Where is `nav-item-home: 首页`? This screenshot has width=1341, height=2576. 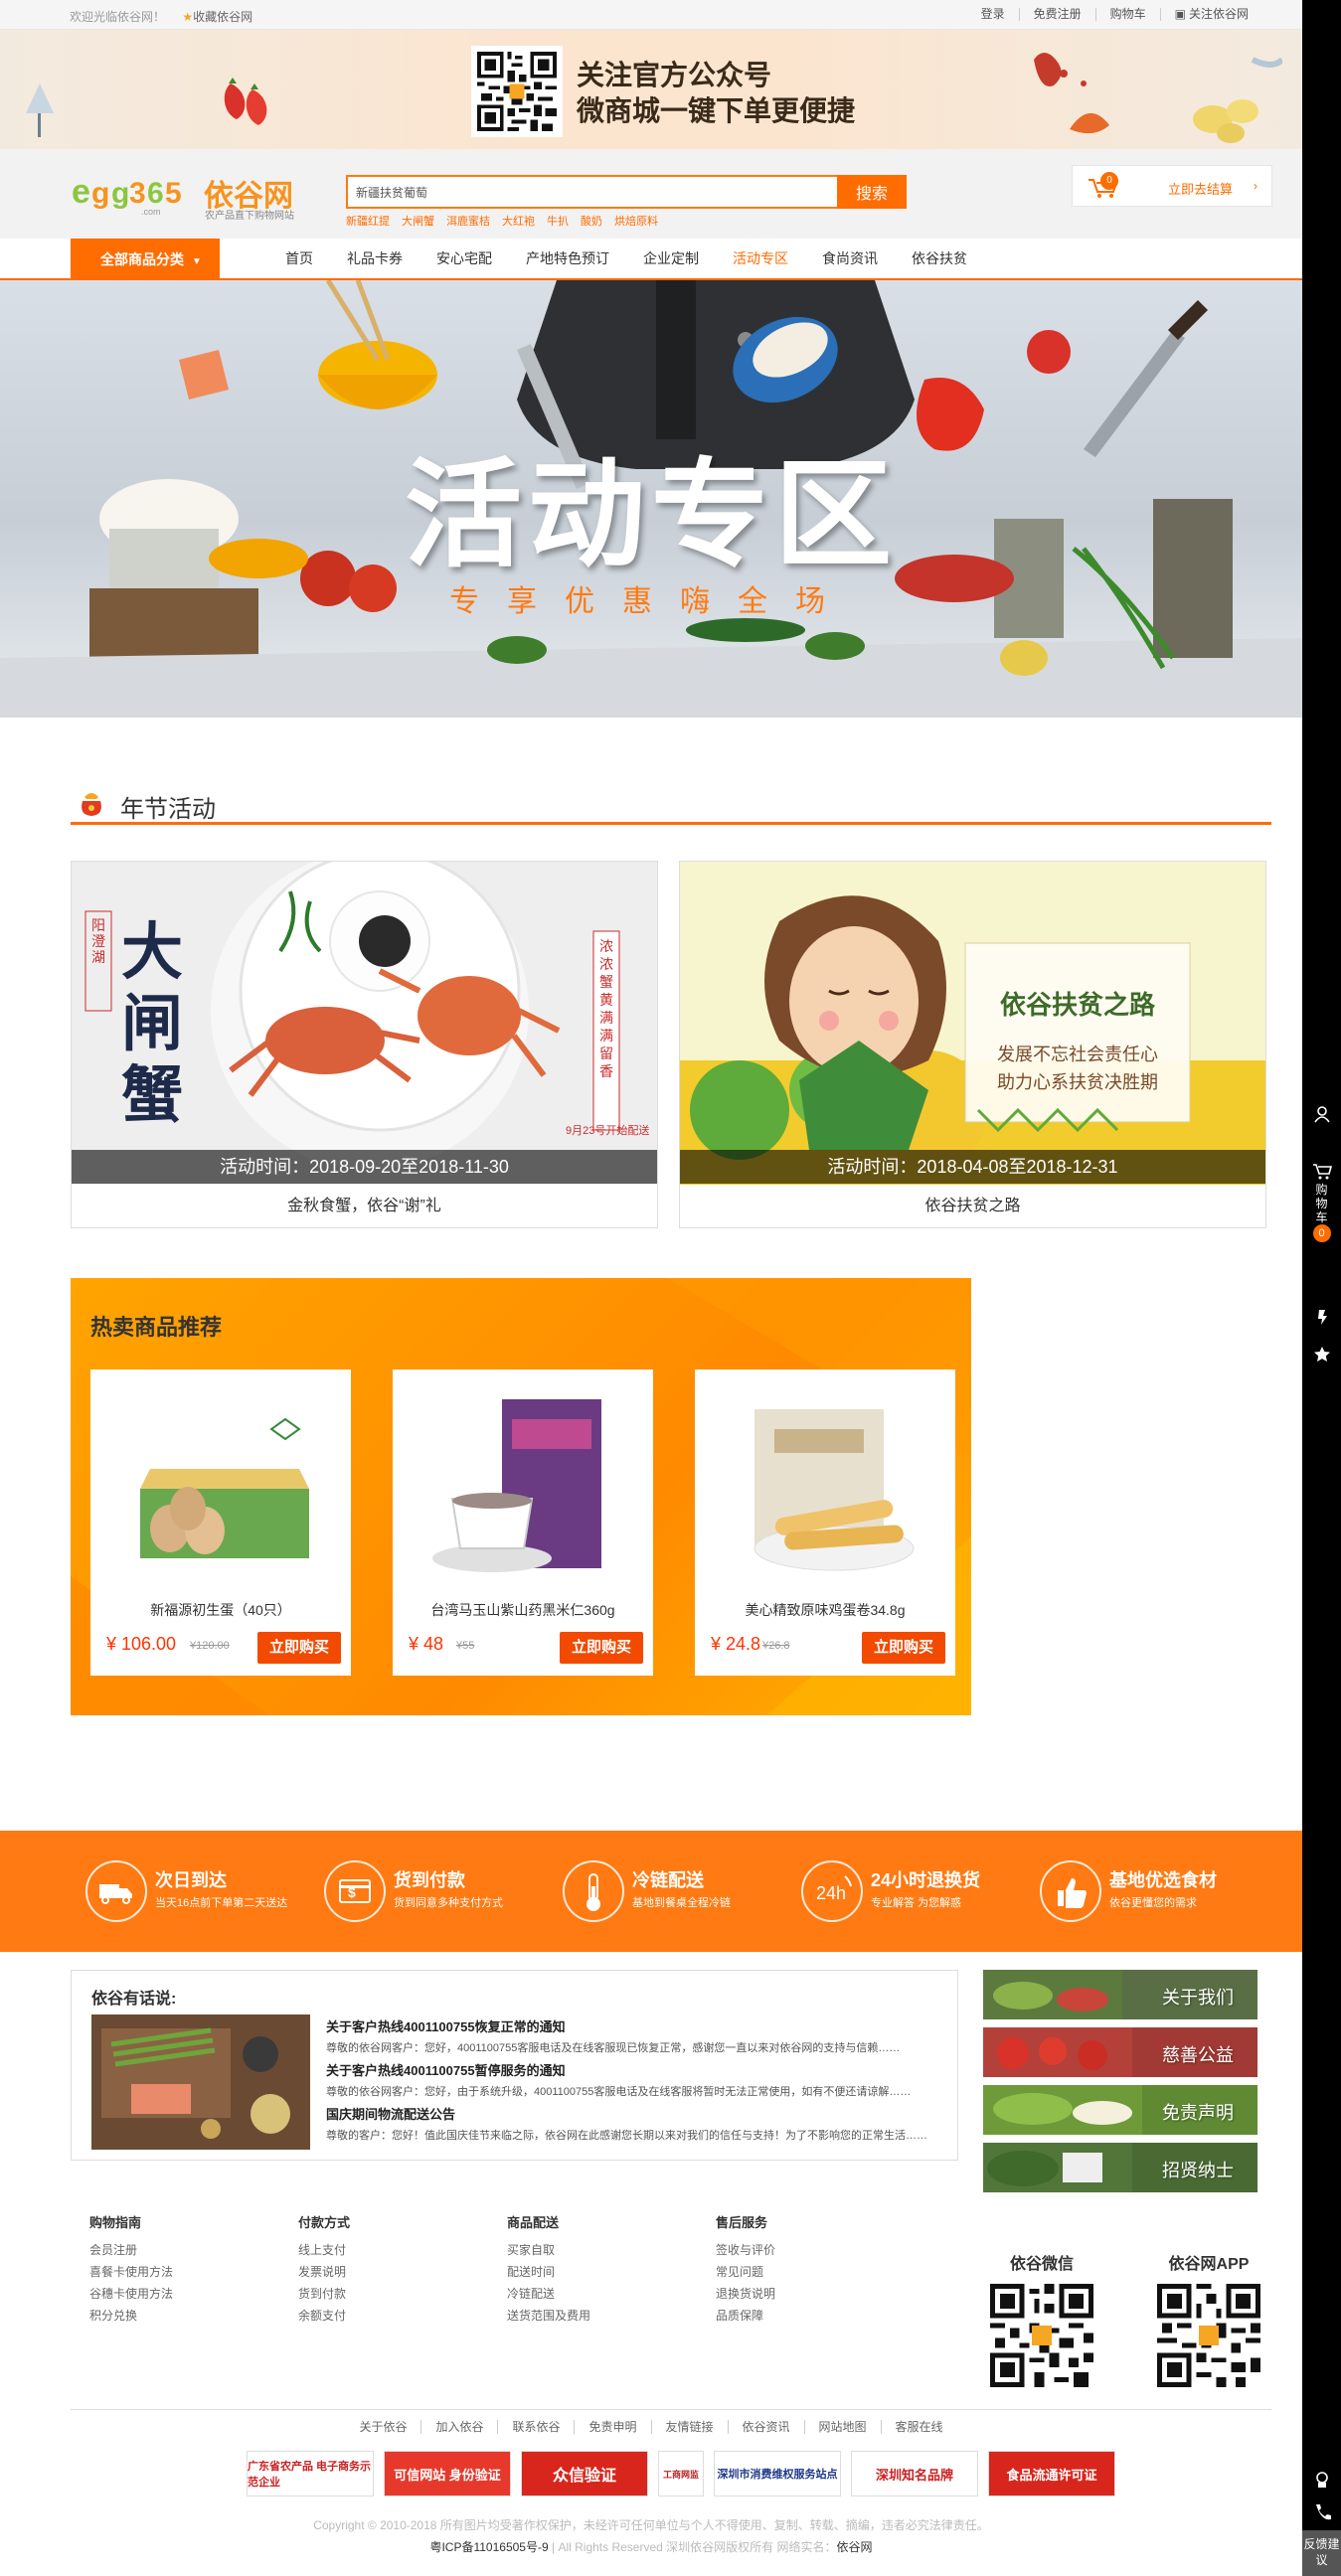
nav-item-home: 首页 is located at coordinates (299, 258).